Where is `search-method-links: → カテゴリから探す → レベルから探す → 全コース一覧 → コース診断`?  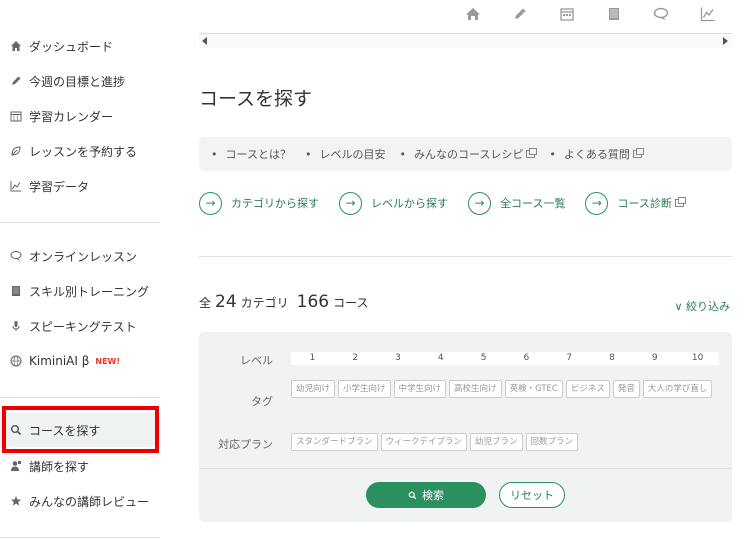 search-method-links: → カテゴリから探す → レベルから探す → 全コース一覧 → コース診断 is located at coordinates (451, 203).